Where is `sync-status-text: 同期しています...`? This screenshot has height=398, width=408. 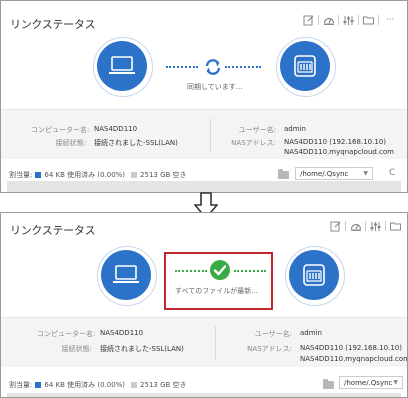
sync-status-text: 同期しています... is located at coordinates (215, 87).